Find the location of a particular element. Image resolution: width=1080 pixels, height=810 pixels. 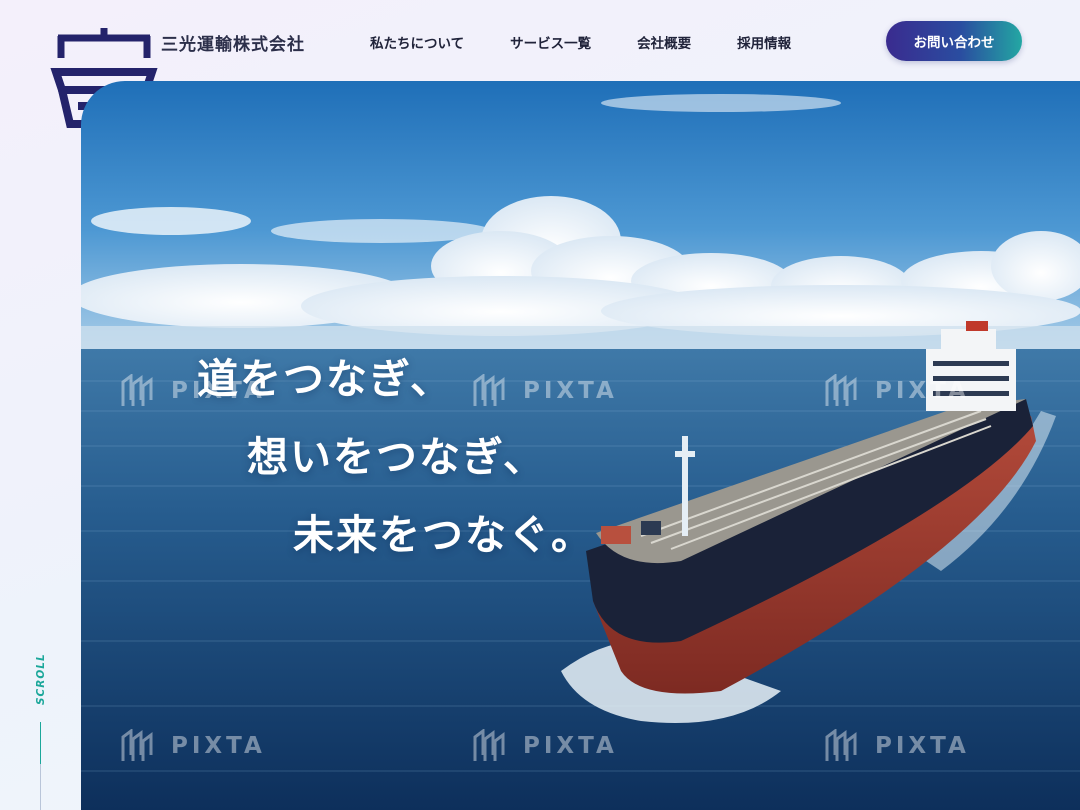

scroll-progress-line is located at coordinates (40, 743).